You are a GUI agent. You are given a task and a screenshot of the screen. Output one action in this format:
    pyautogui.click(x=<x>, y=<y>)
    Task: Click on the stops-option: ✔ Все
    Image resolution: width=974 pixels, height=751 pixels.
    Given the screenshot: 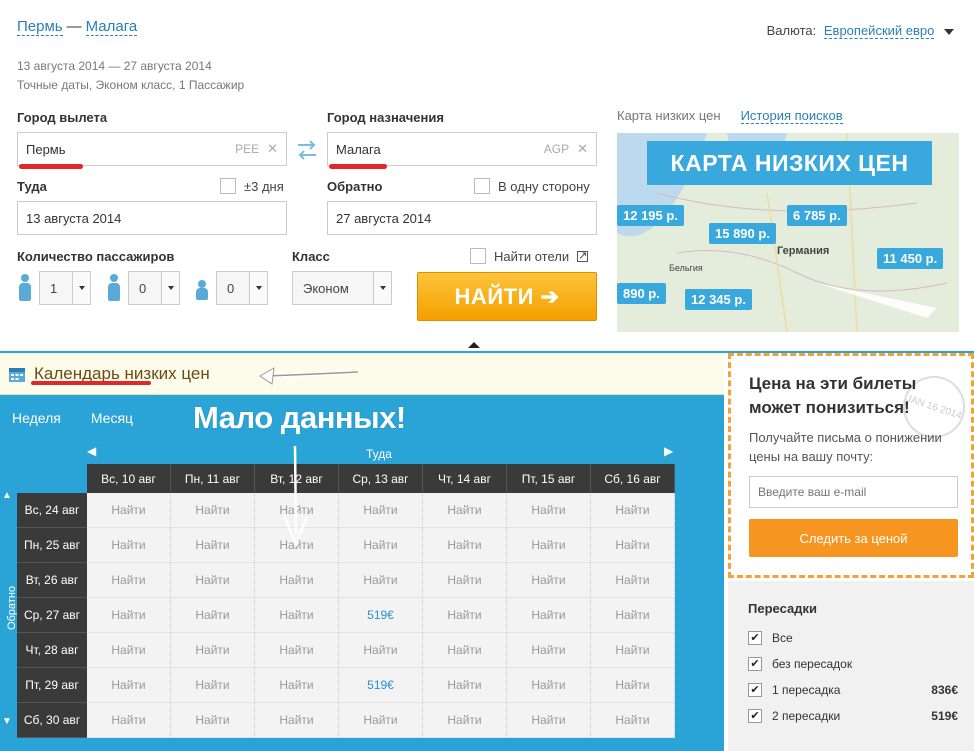 What is the action you would take?
    pyautogui.click(x=853, y=638)
    